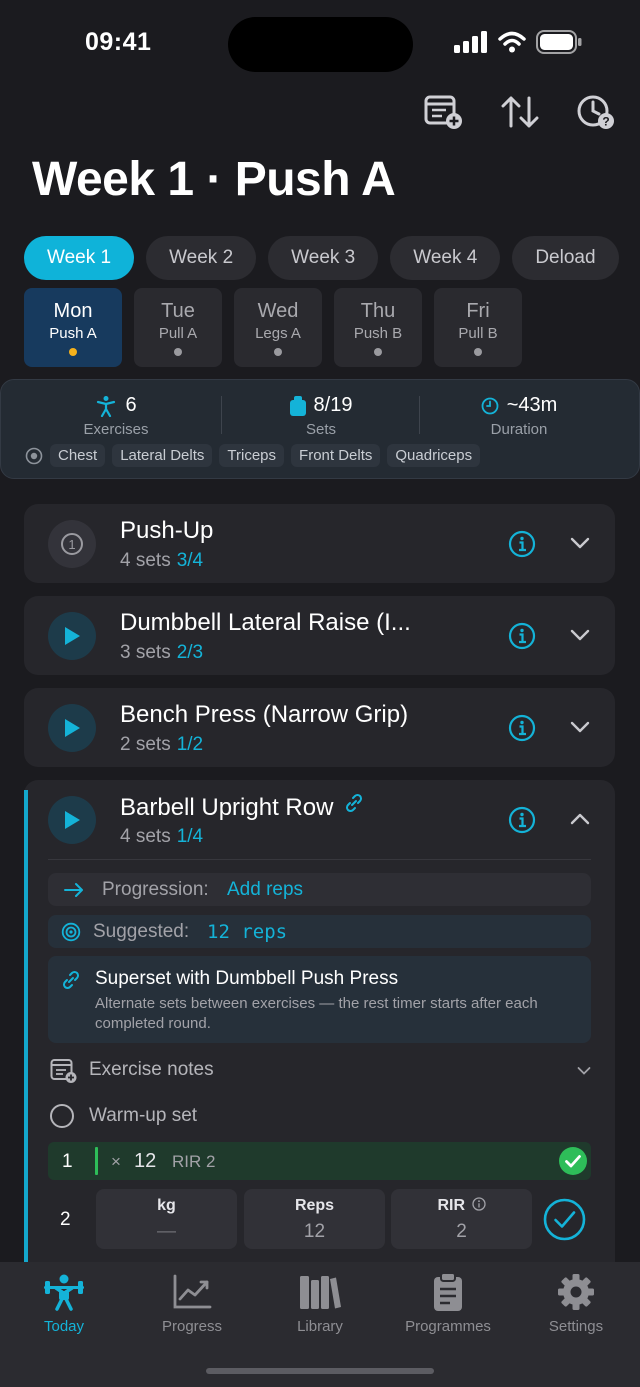  Describe the element at coordinates (162, 455) in the screenshot. I see `muscle-chip: Lateral Delts` at that location.